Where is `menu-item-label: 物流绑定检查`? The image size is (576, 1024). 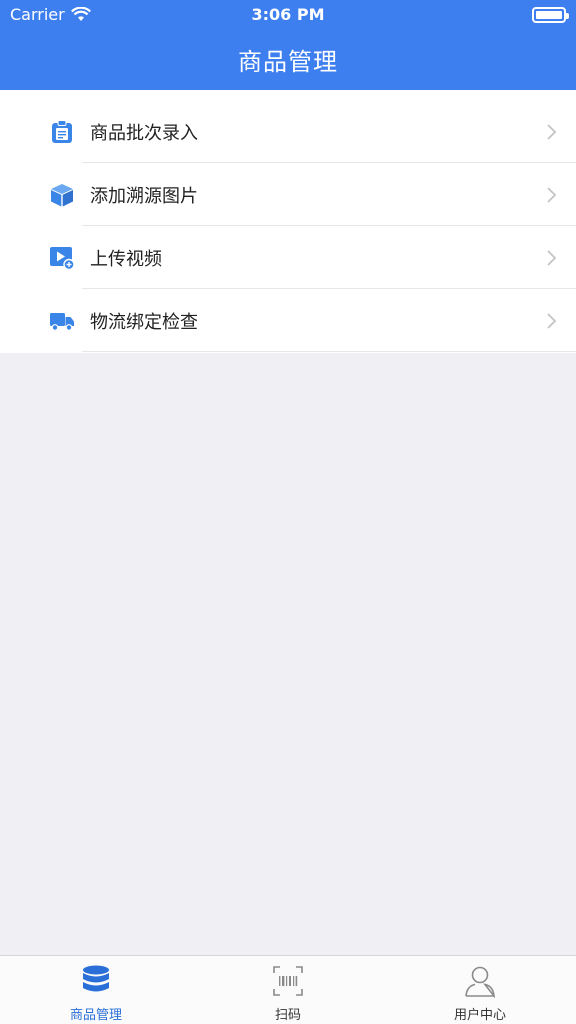
menu-item-label: 物流绑定检查 is located at coordinates (144, 322).